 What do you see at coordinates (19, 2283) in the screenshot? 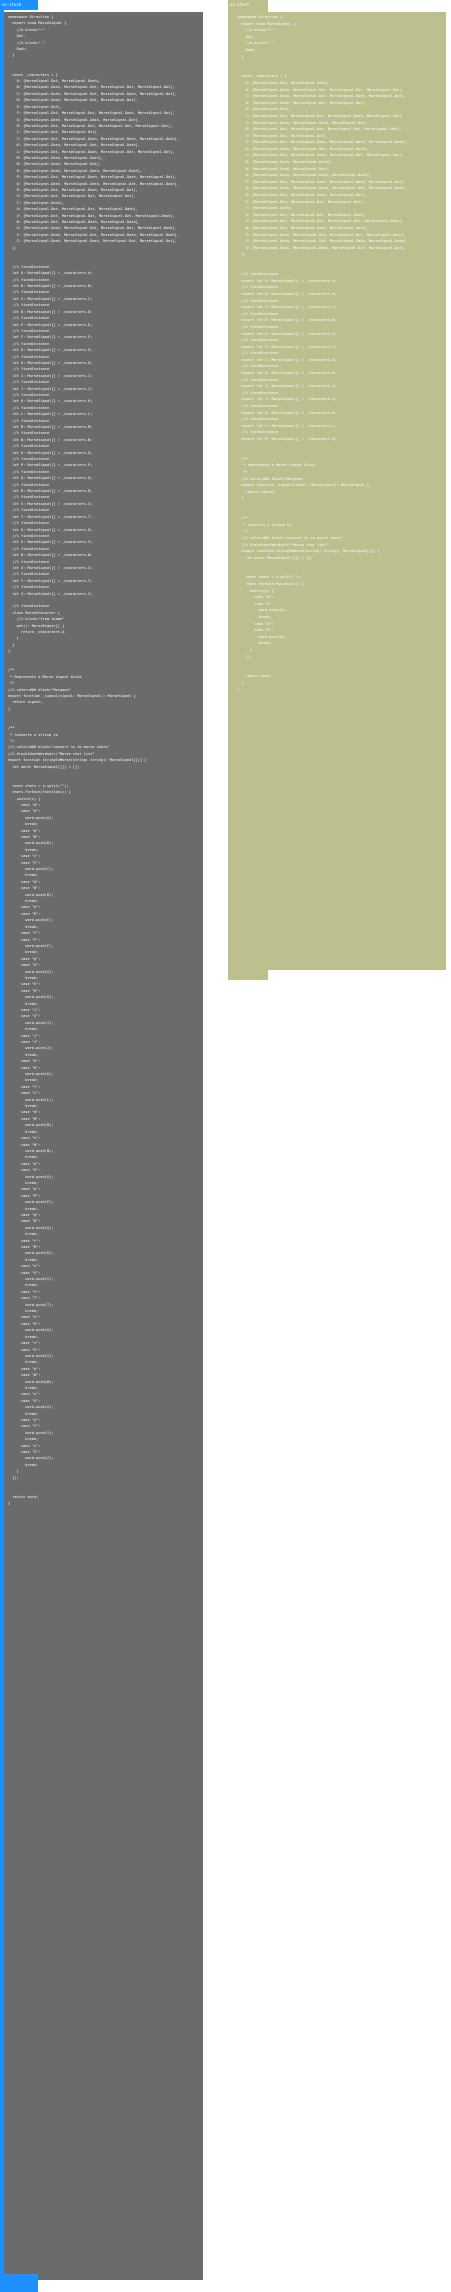
I see `left-bottom-marker` at bounding box center [19, 2283].